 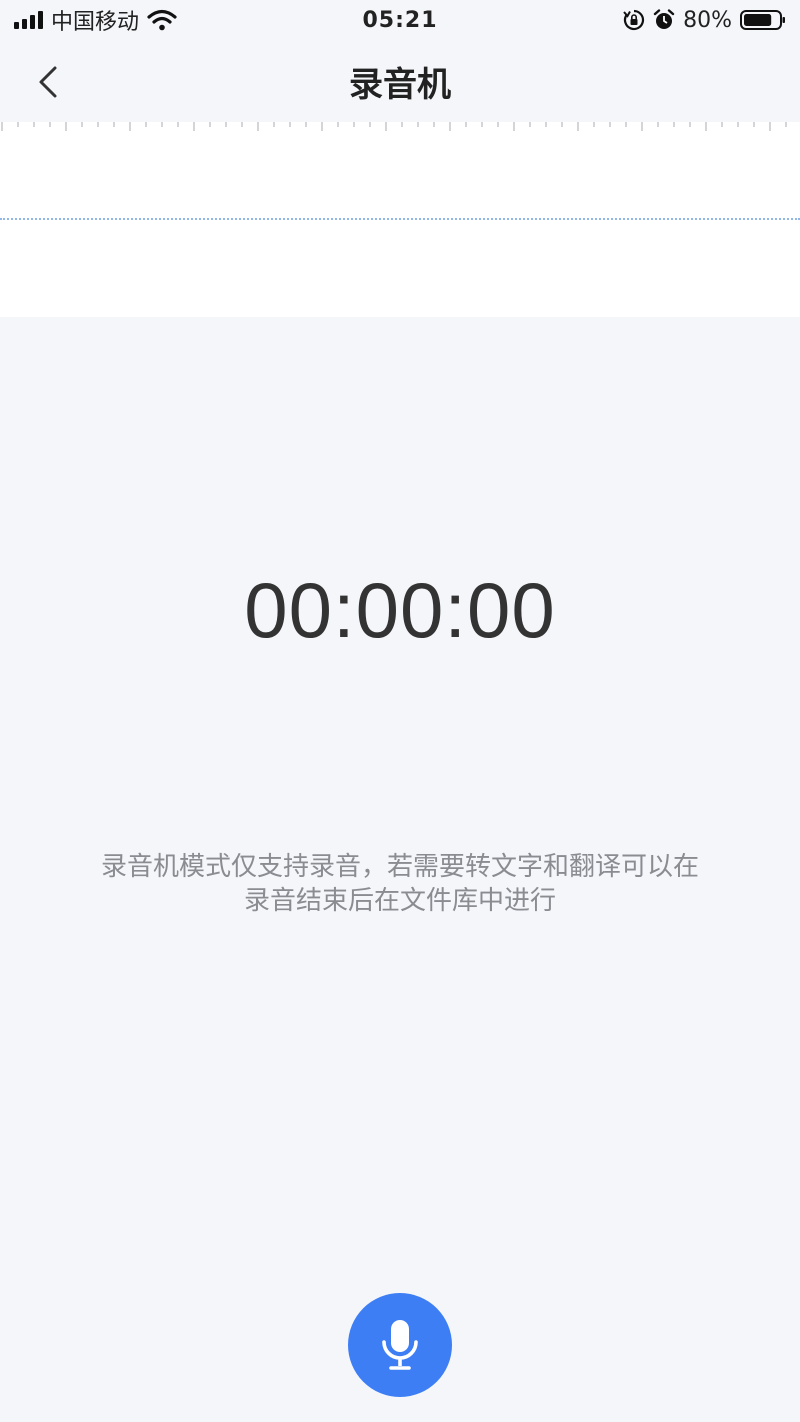 What do you see at coordinates (399, 867) in the screenshot?
I see `hint-line-1: 录音机模式仅支持录音，若需要转文字和翻译可以在` at bounding box center [399, 867].